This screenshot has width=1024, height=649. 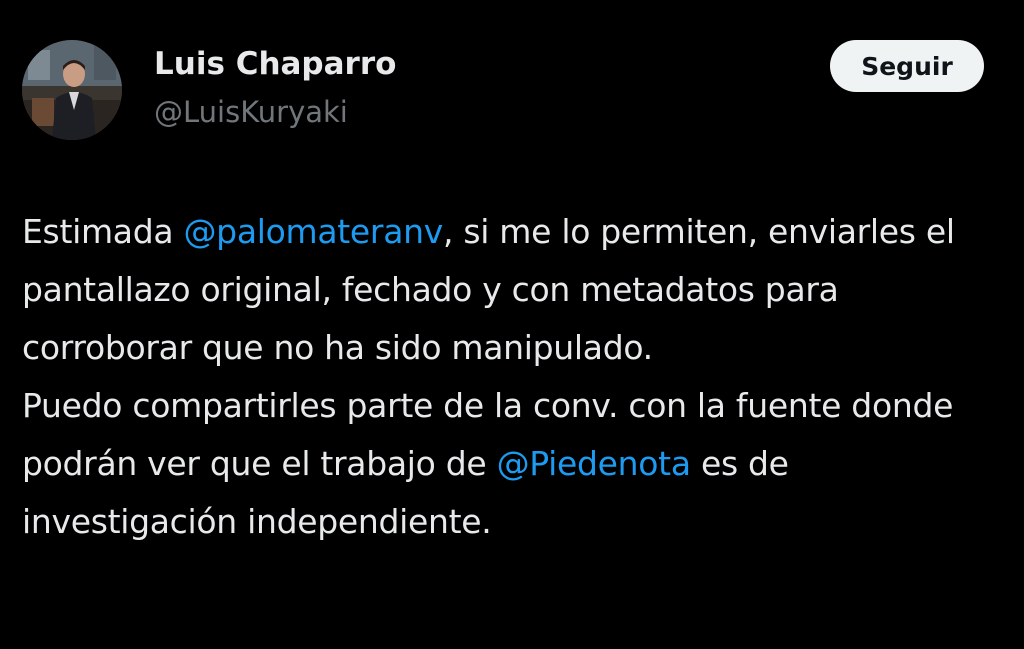 What do you see at coordinates (594, 463) in the screenshot?
I see `mention-link: @Piedenota` at bounding box center [594, 463].